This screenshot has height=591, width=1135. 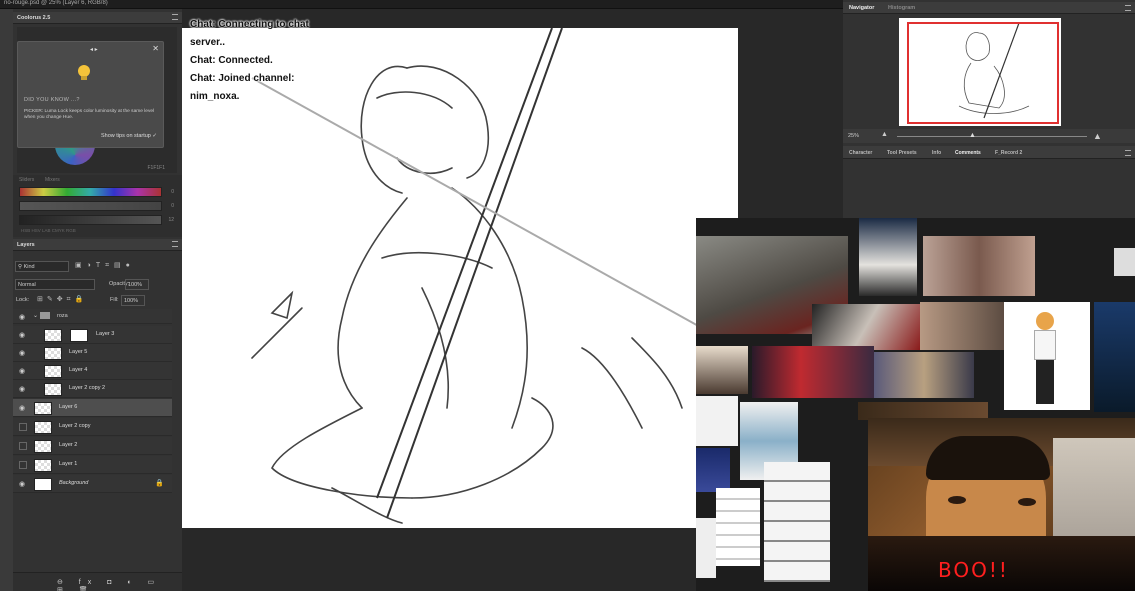 What do you see at coordinates (55, 284) in the screenshot?
I see `blend-mode-select: Normal` at bounding box center [55, 284].